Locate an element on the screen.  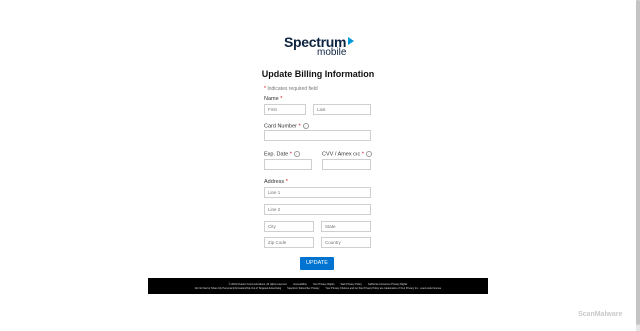
exp-date-label-text: Exp. Date is located at coordinates (276, 154).